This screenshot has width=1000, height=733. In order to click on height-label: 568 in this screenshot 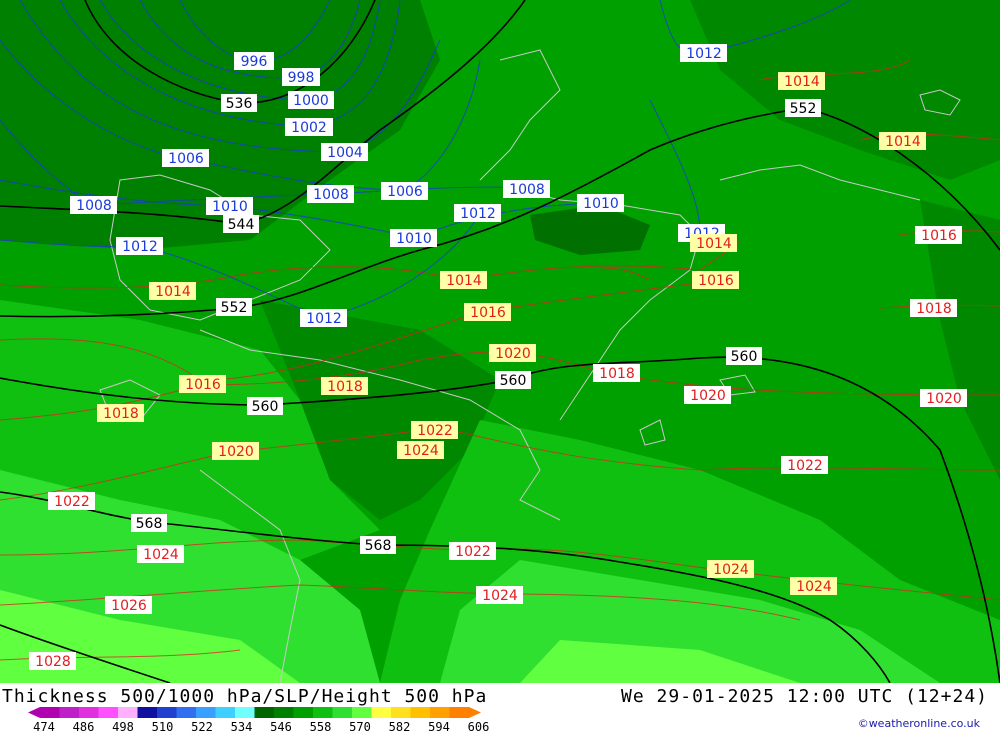, I will do `click(149, 523)`.